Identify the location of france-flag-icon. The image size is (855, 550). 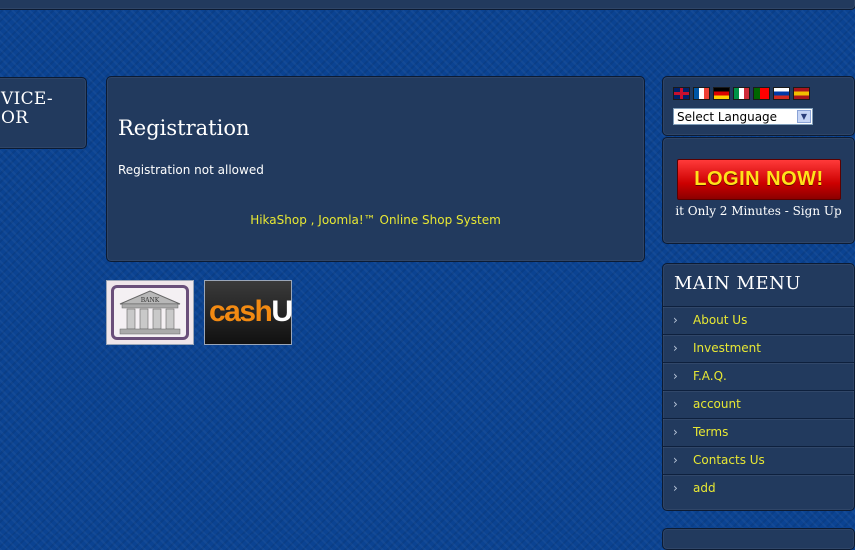
(701, 93).